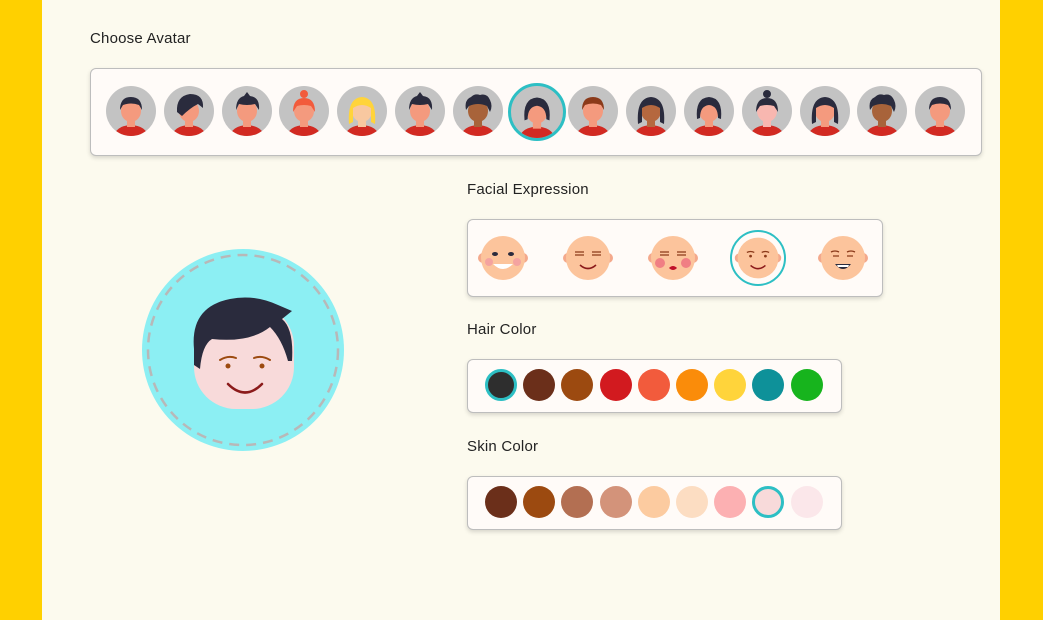 The width and height of the screenshot is (1043, 620). I want to click on expression-calm-smile-icon, so click(588, 258).